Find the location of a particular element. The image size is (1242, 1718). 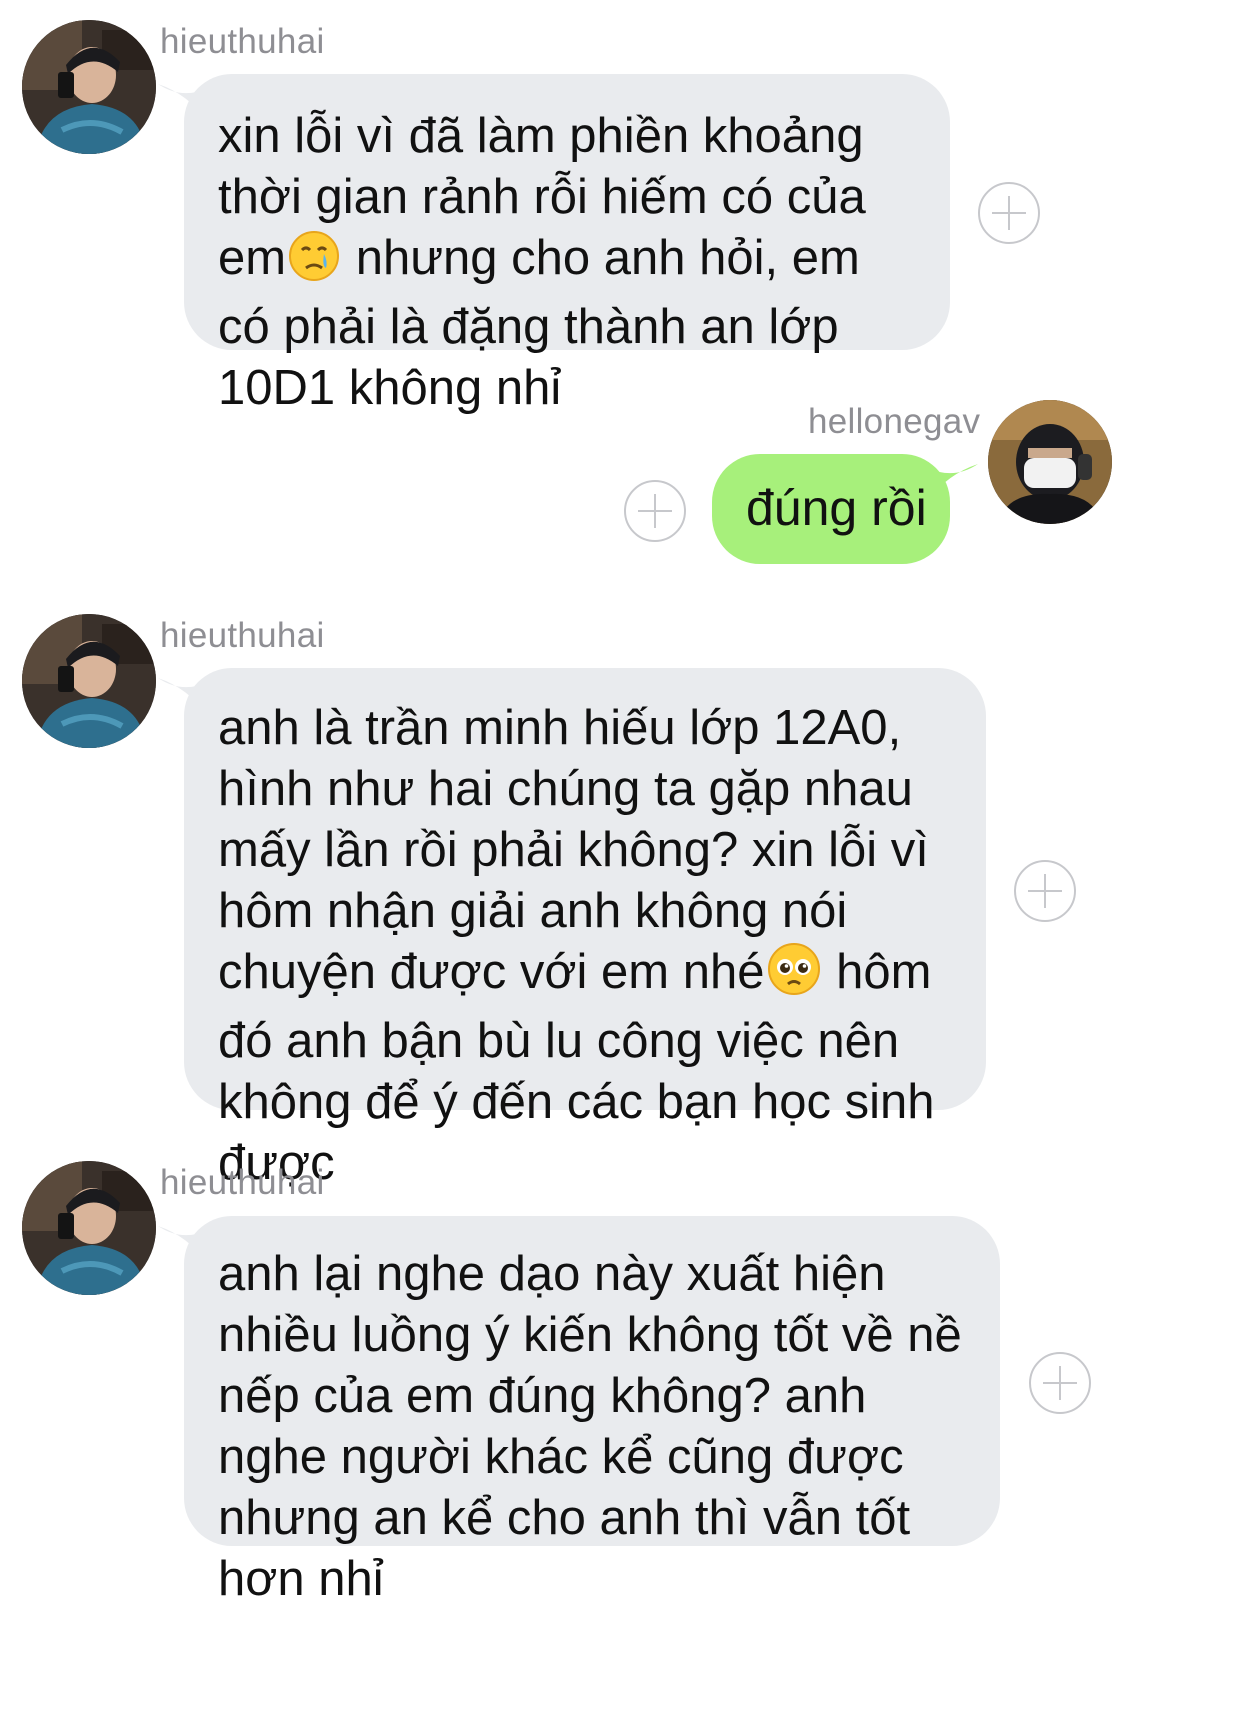

sender-name: hellonegav is located at coordinates (894, 421).